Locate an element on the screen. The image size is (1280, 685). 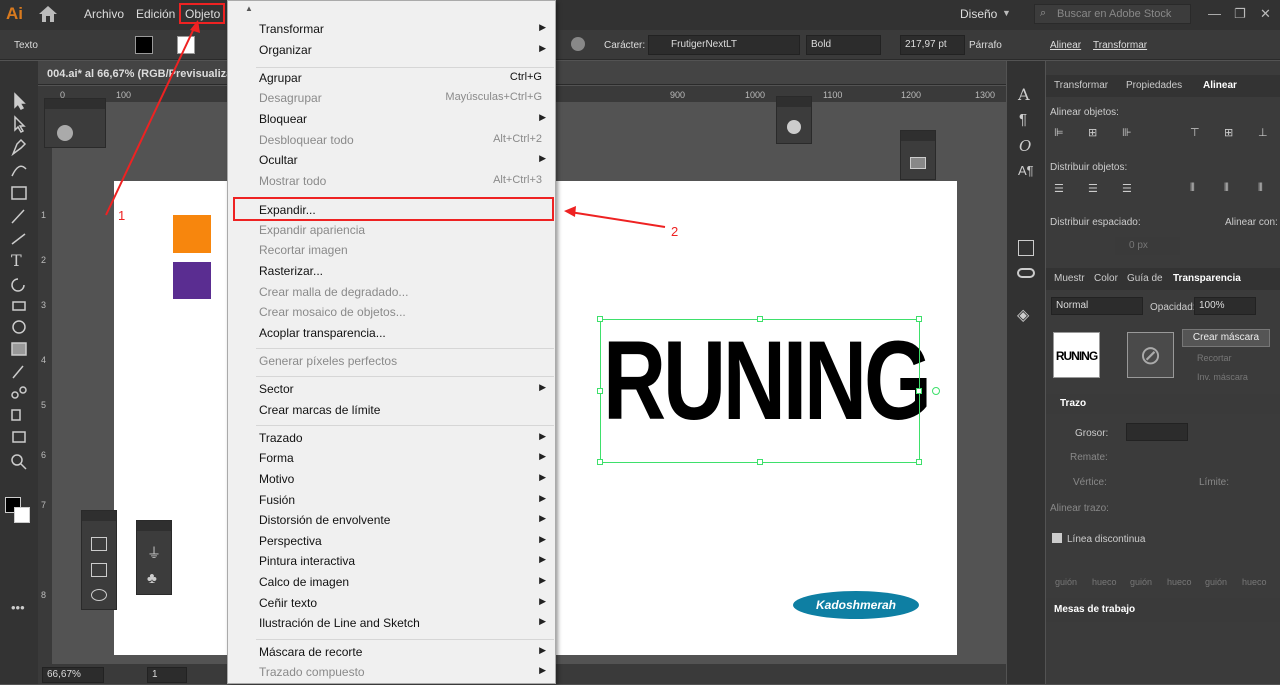
gradient-tool-icon is located at coordinates (19, 349).